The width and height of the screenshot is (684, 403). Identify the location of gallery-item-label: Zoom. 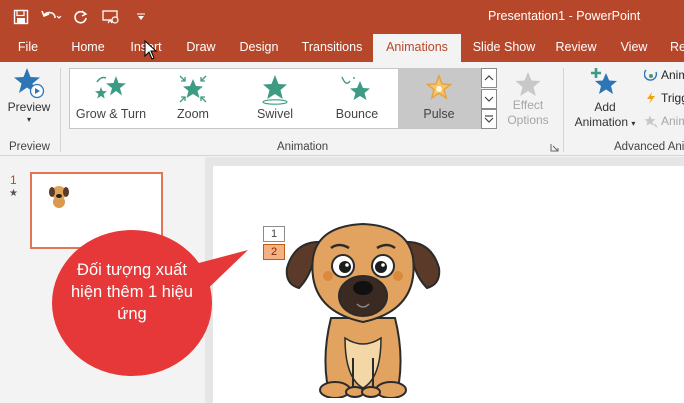
(193, 114).